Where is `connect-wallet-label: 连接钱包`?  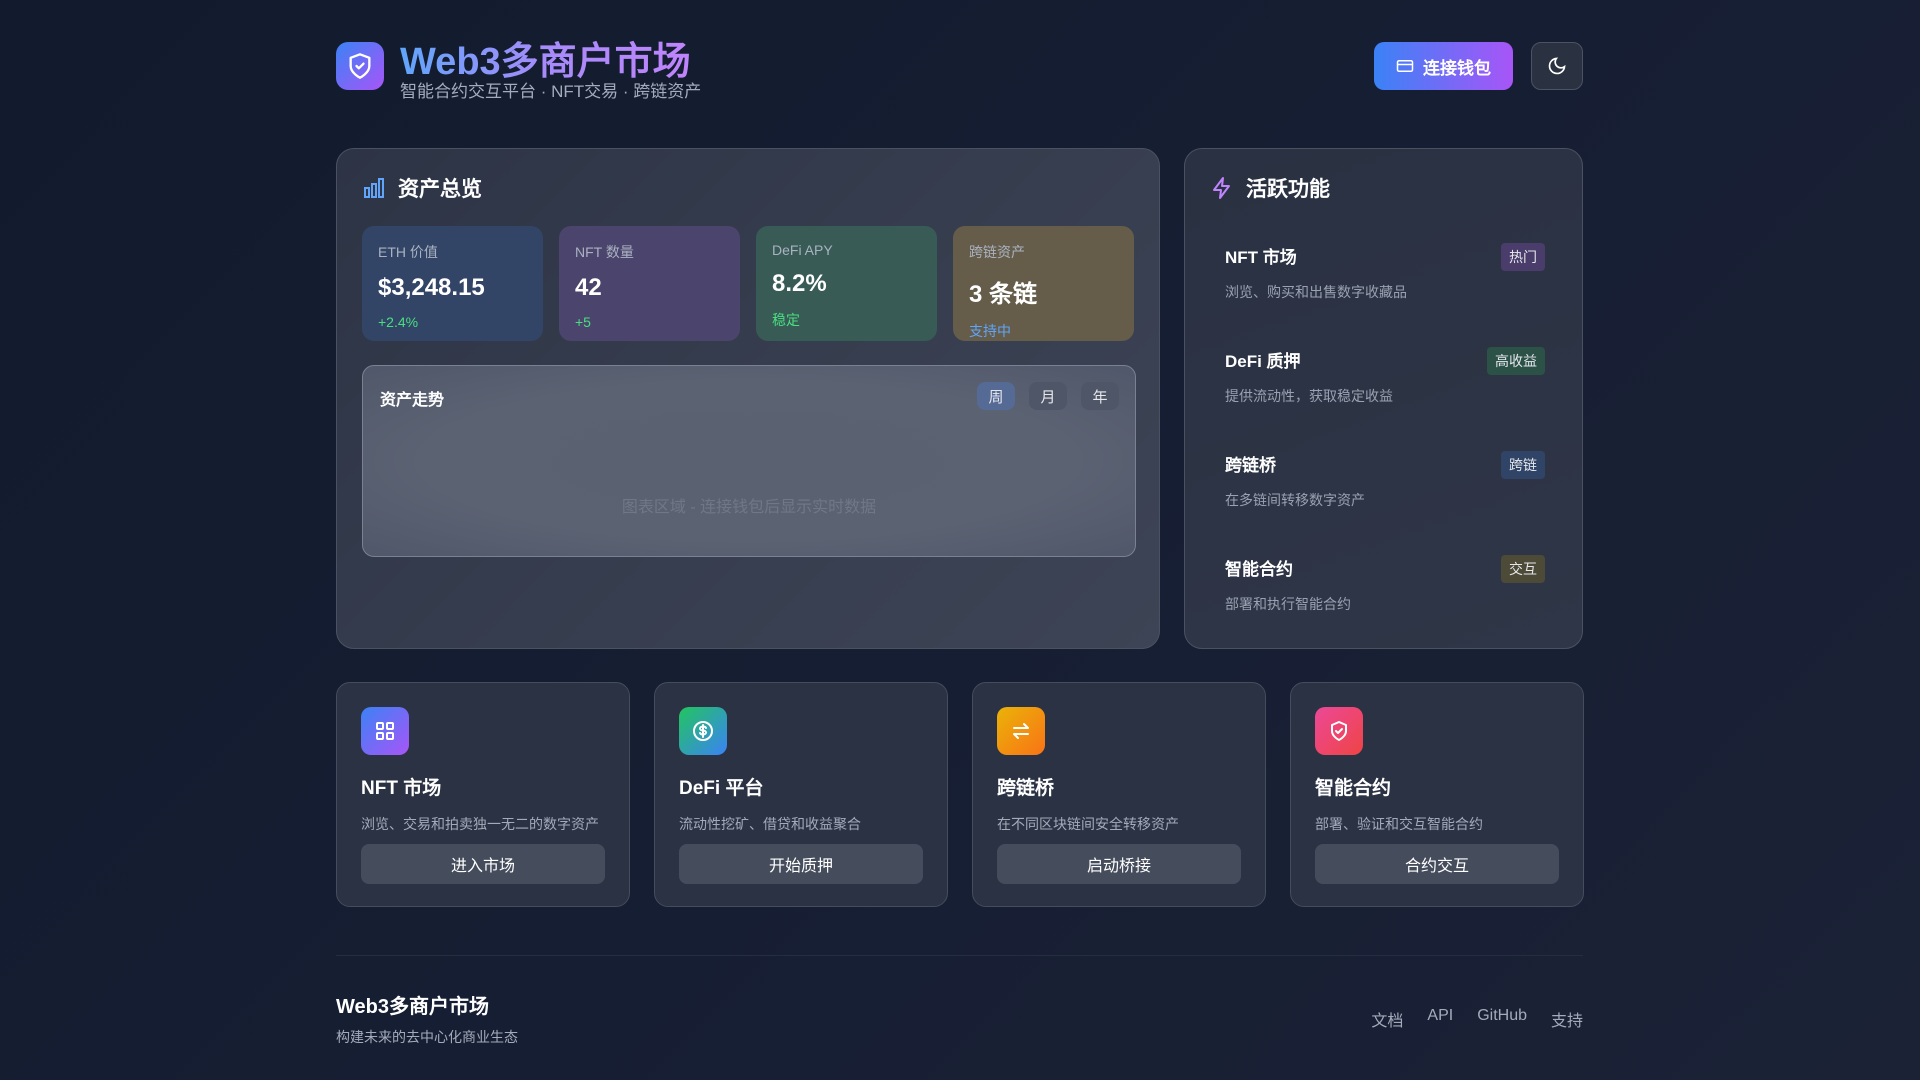
connect-wallet-label: 连接钱包 is located at coordinates (1457, 68).